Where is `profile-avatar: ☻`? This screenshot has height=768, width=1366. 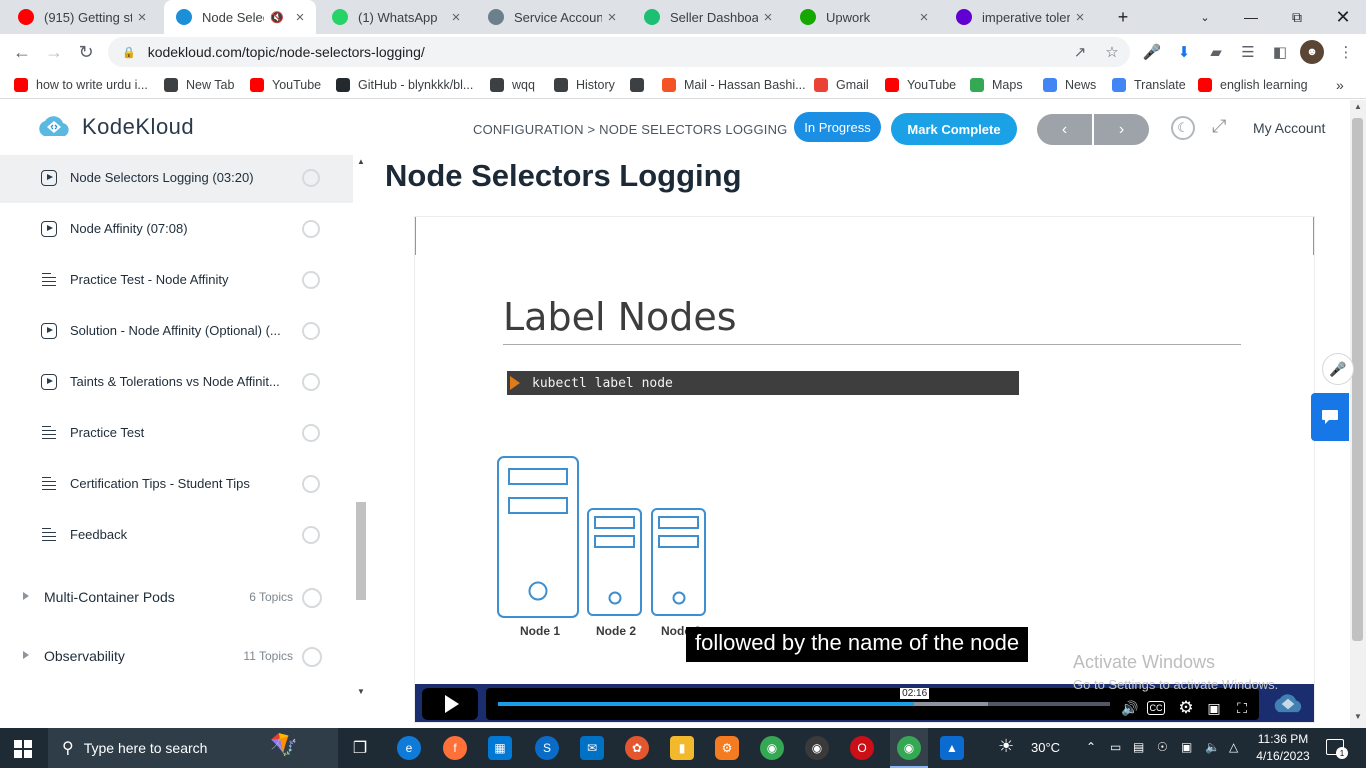 profile-avatar: ☻ is located at coordinates (1312, 52).